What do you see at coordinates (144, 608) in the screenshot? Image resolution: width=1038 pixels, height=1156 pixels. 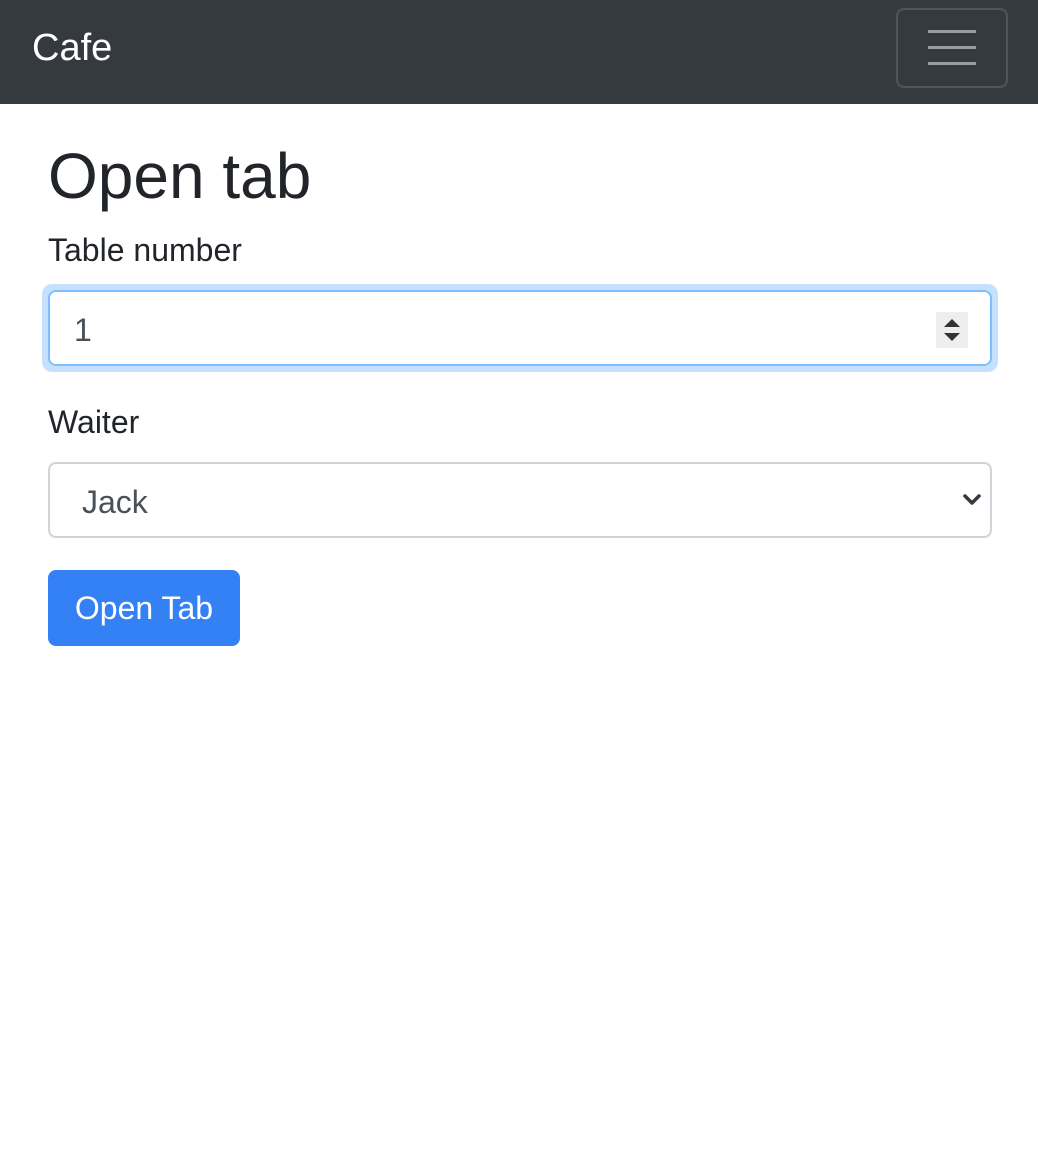 I see `open-tab-button: Open Tab` at bounding box center [144, 608].